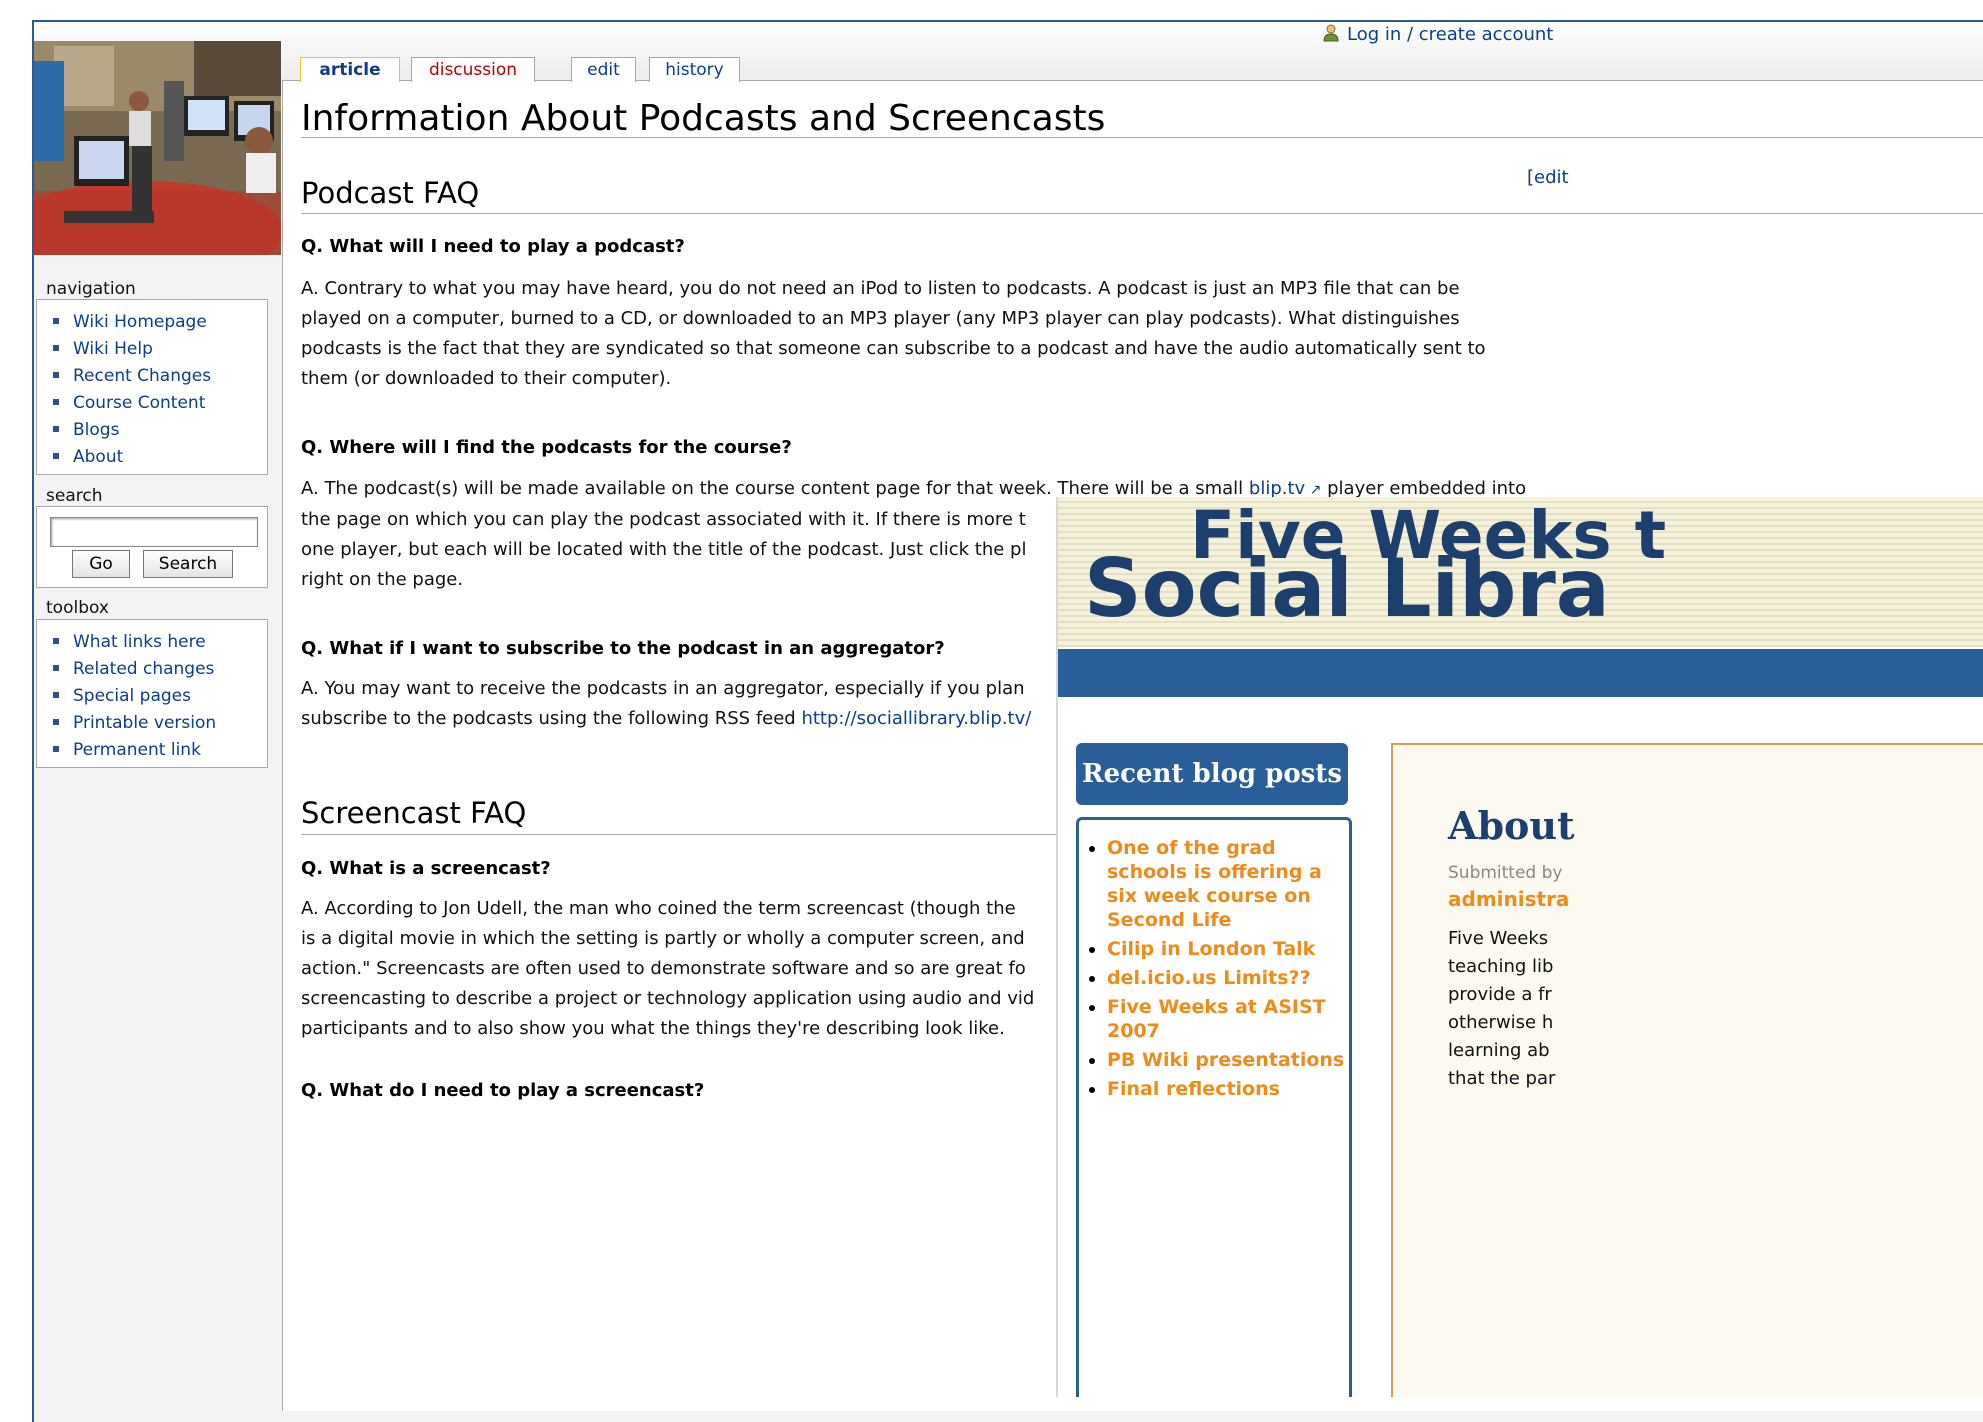  I want to click on external-link-icon: ↗, so click(1313, 490).